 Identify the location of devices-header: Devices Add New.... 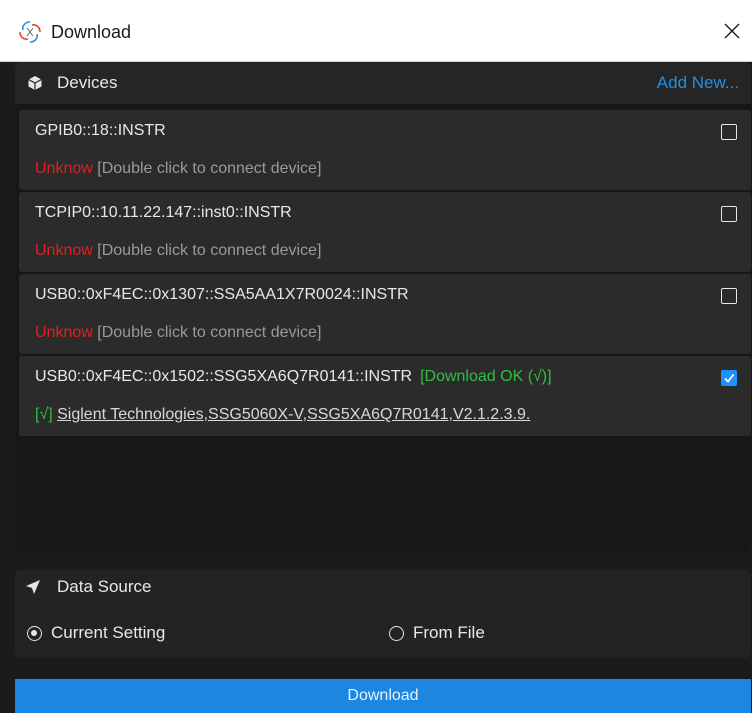
(383, 83).